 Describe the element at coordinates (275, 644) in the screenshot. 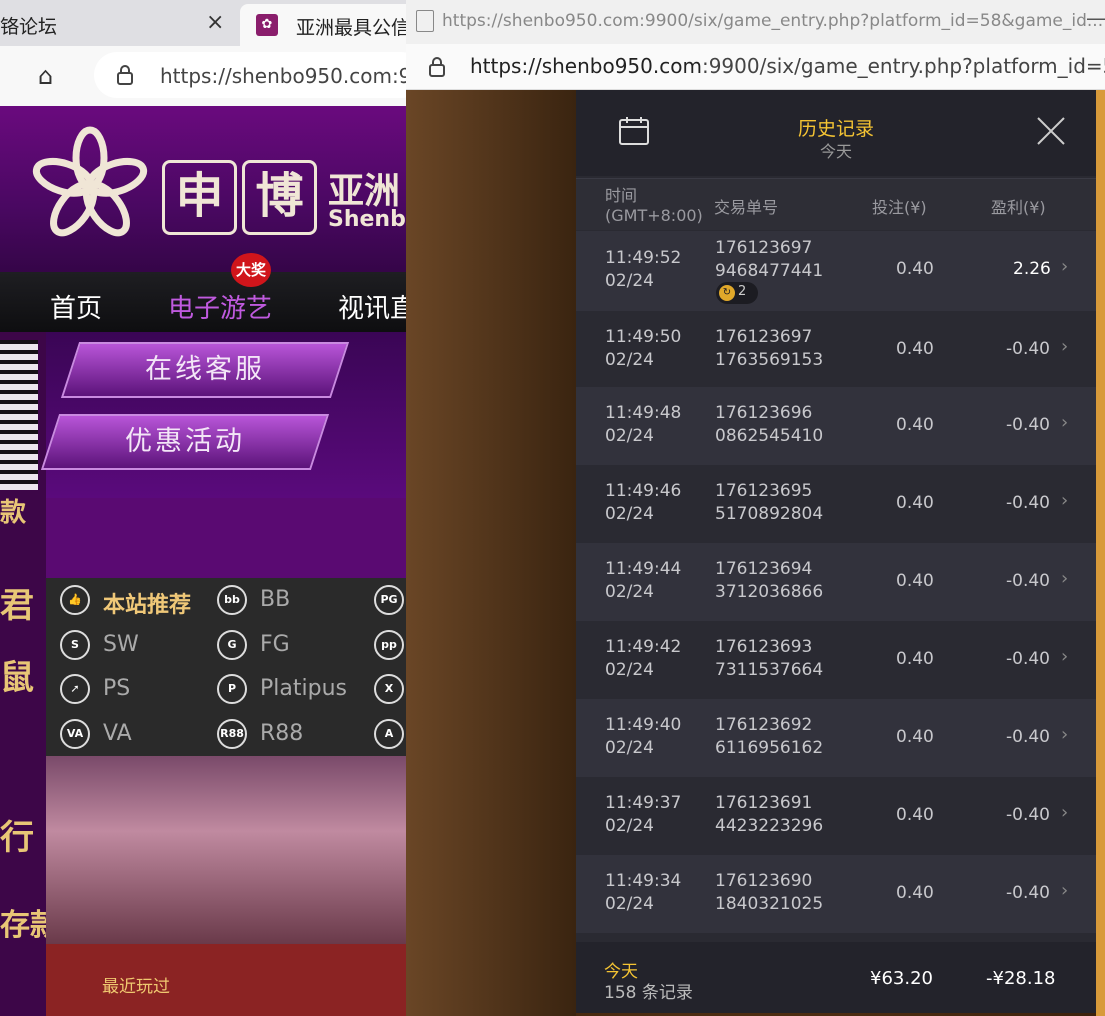

I see `game-provider-label: FG` at that location.